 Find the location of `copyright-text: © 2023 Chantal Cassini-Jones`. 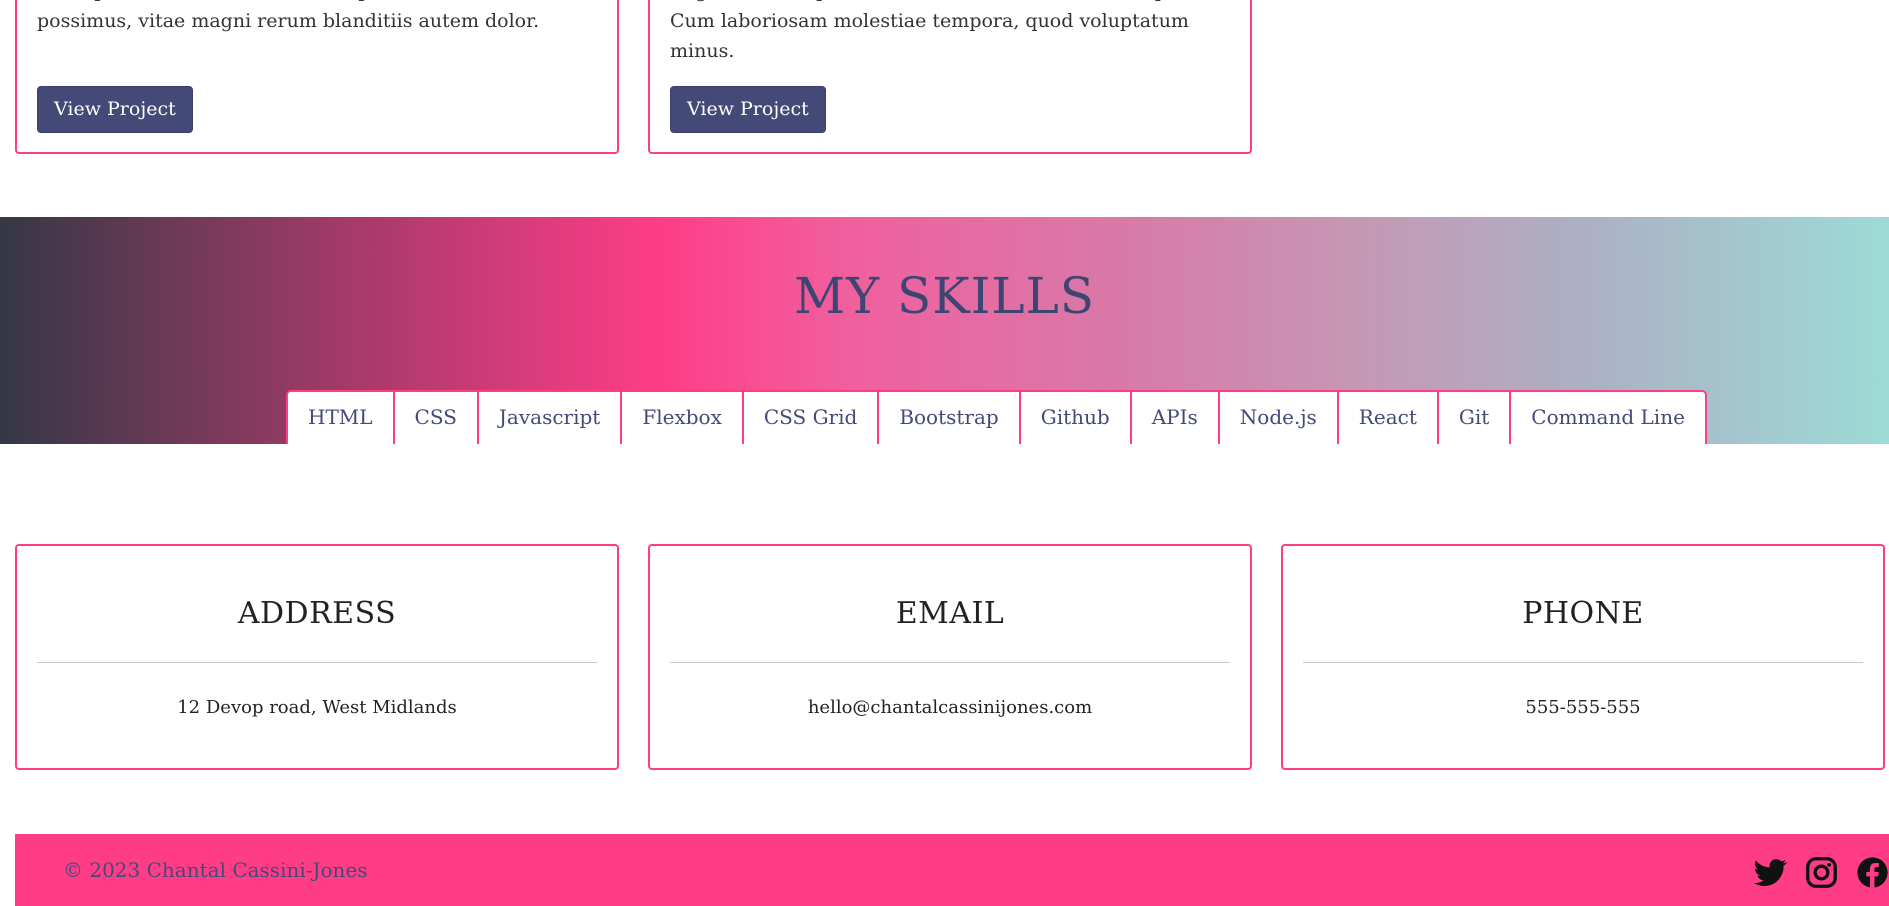

copyright-text: © 2023 Chantal Cassini-Jones is located at coordinates (215, 870).